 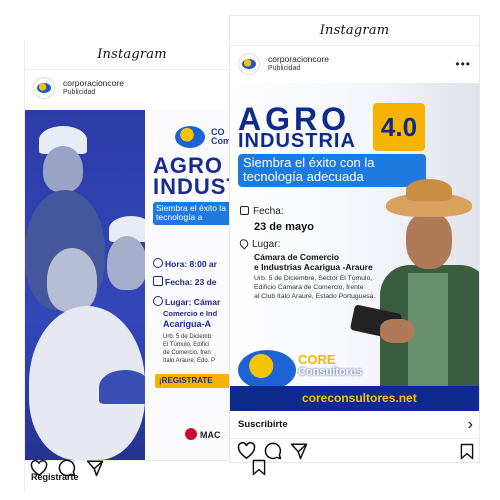 I want to click on farmer-photo, so click(x=429, y=295).